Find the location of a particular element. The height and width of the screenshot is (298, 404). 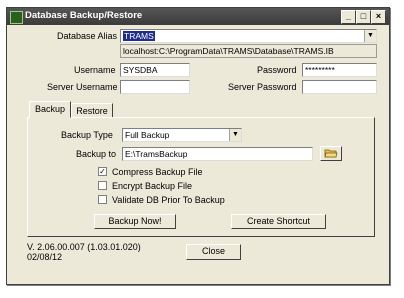

backup-type-value: Full Backup is located at coordinates (147, 135).